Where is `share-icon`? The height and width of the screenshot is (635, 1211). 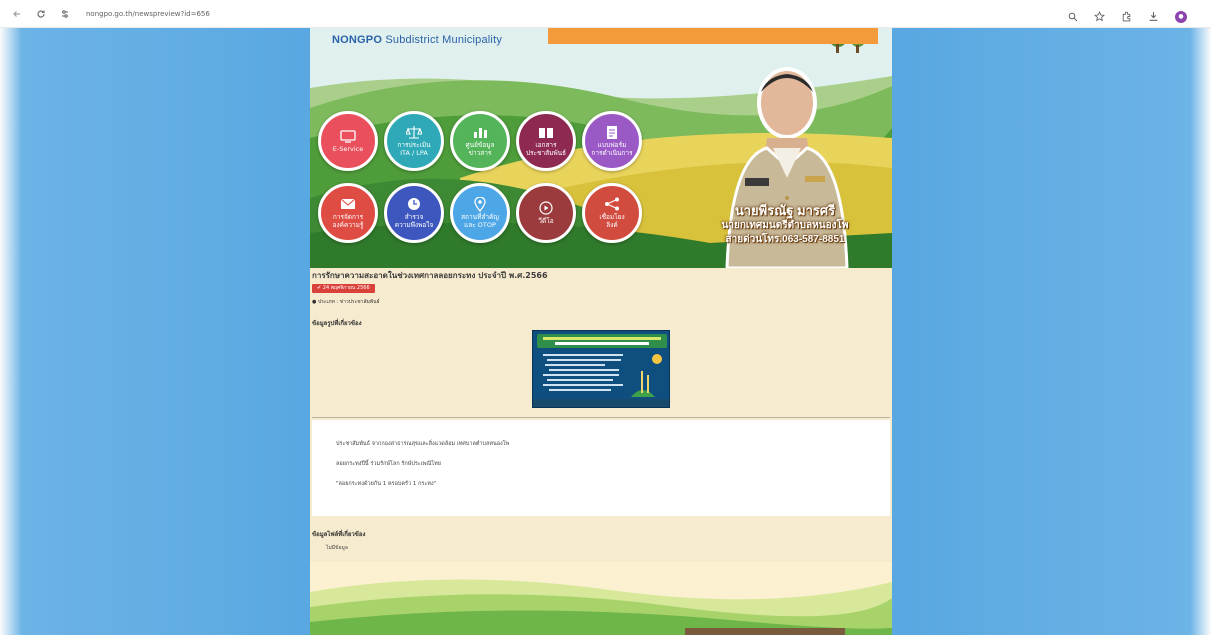
share-icon is located at coordinates (612, 204).